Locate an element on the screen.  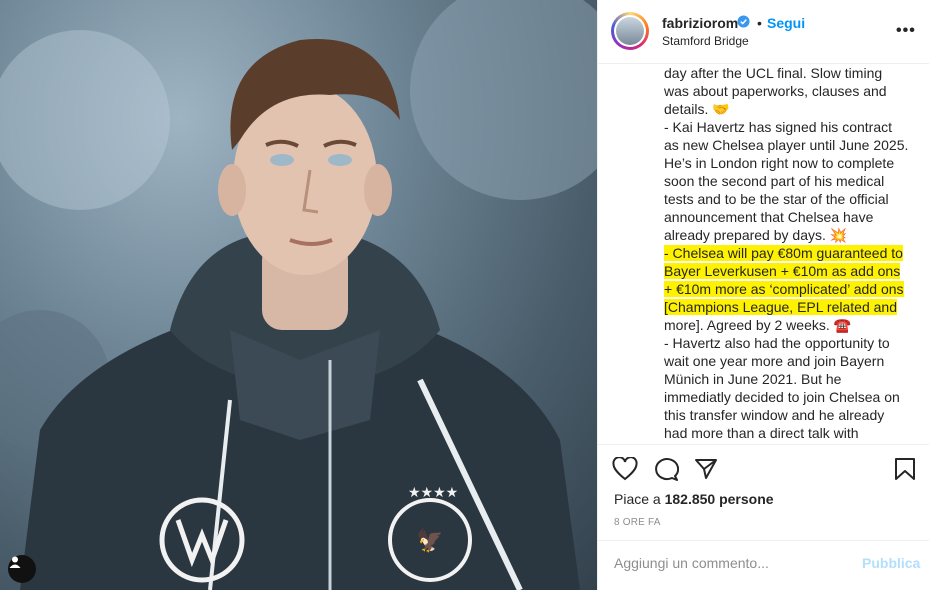
post-header: fabriziorom • Segui Stamford Bridge ••• is located at coordinates (763, 32).